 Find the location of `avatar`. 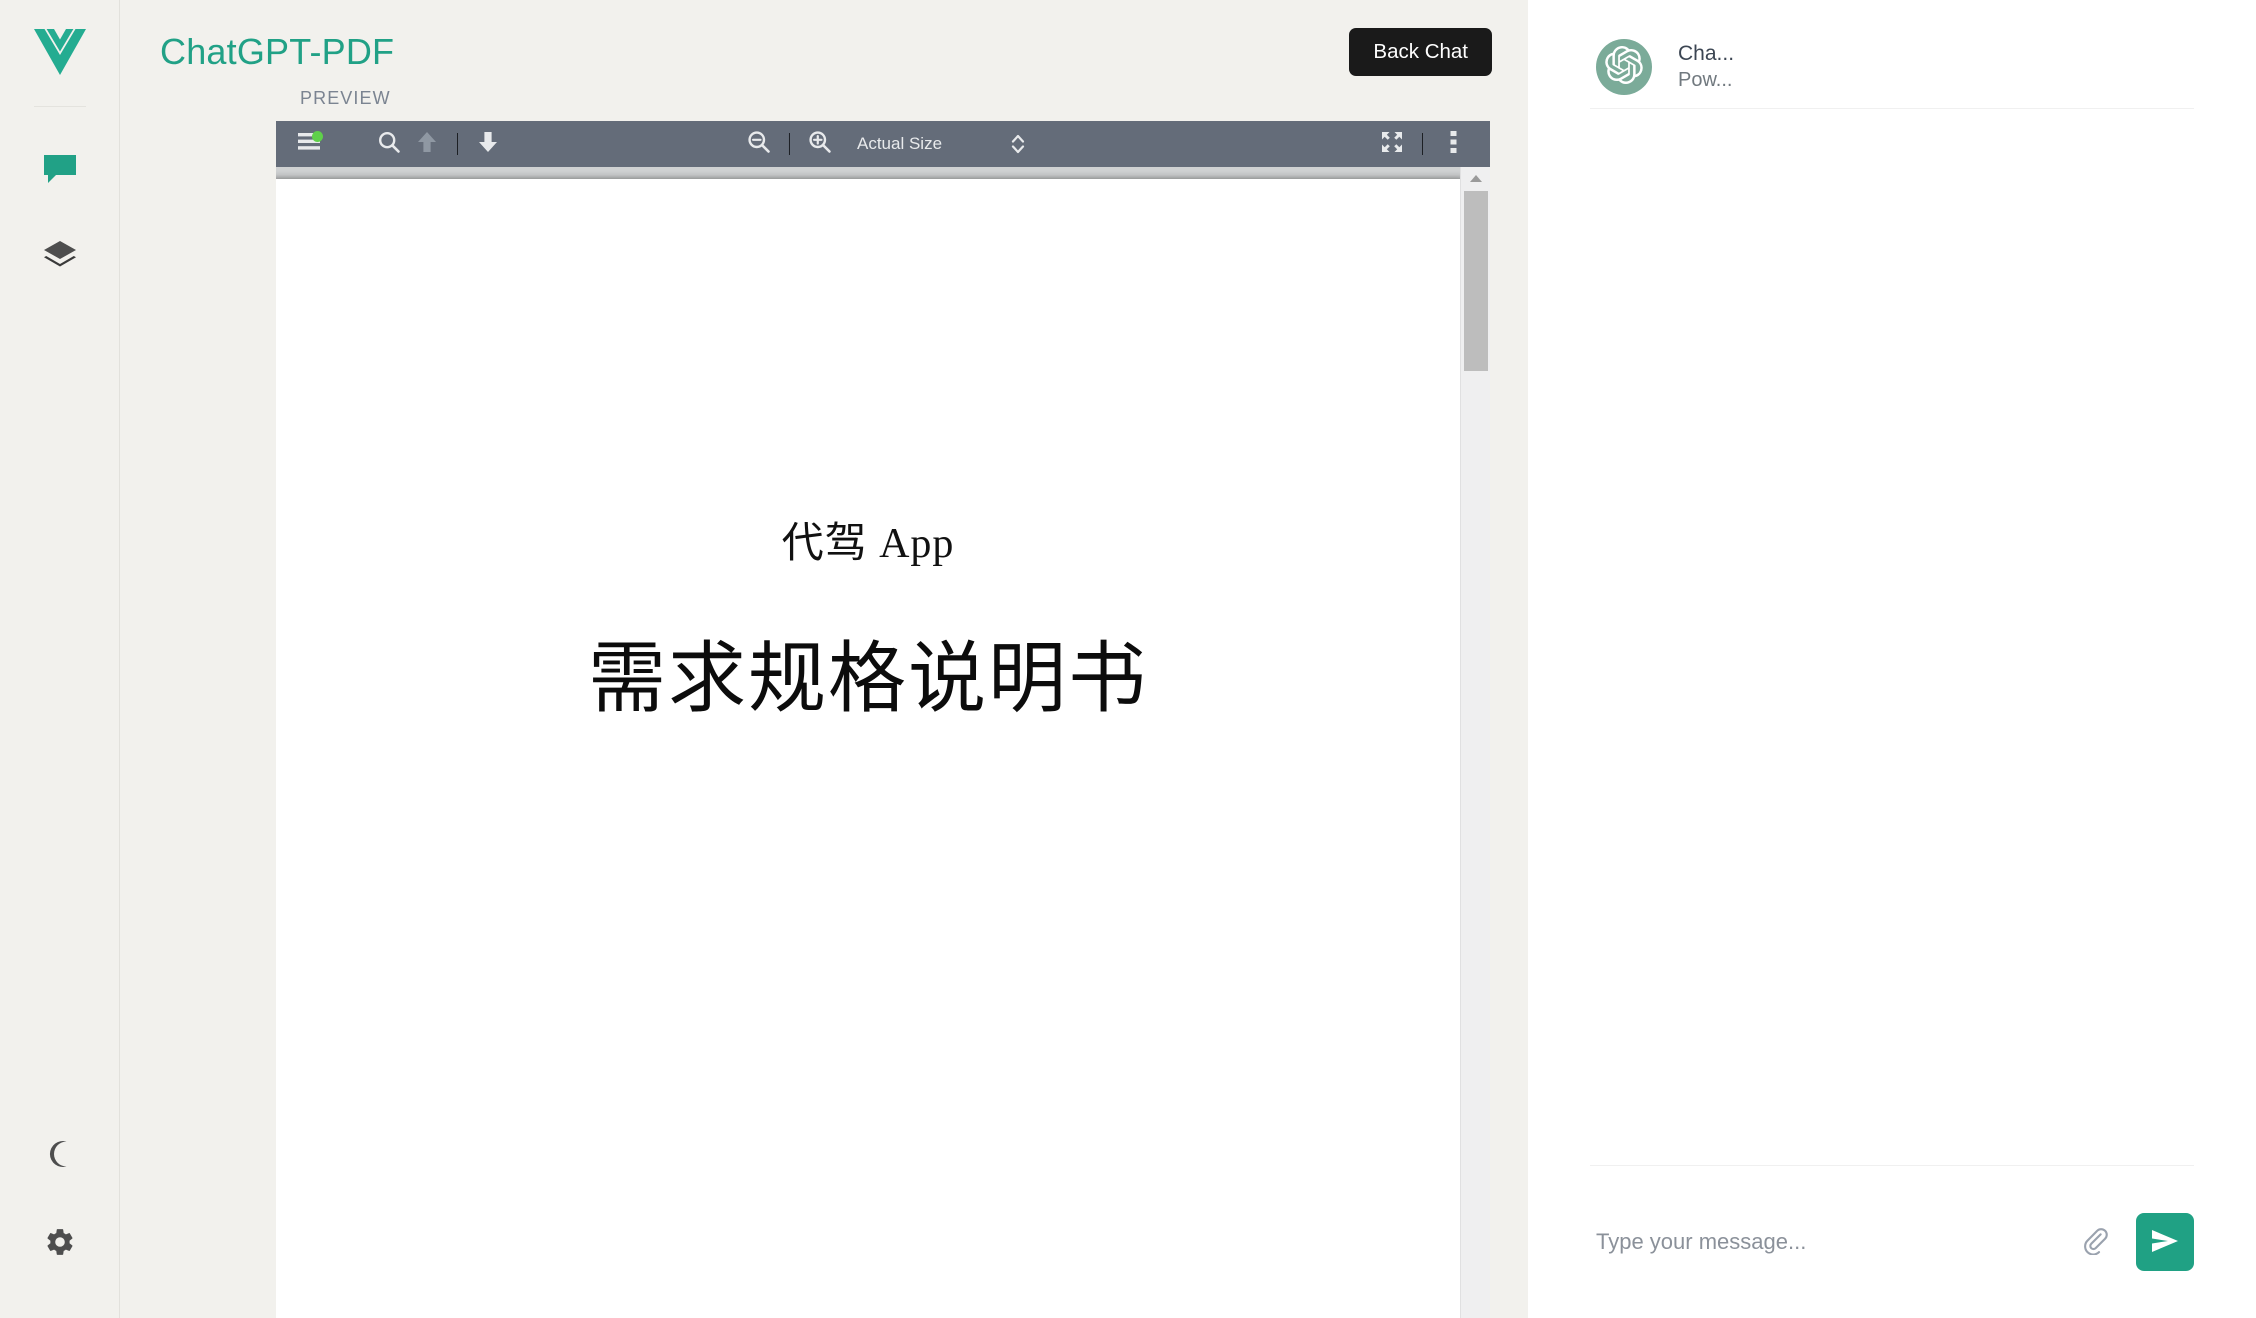

avatar is located at coordinates (1624, 67).